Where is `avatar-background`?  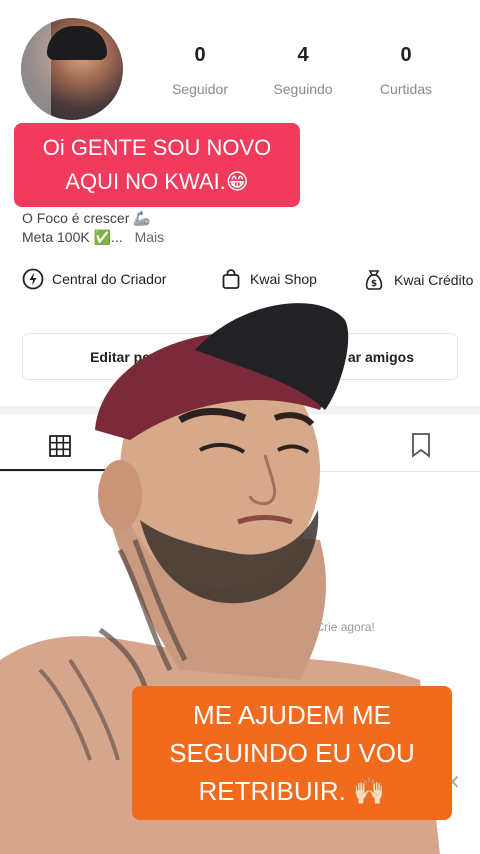
avatar-background is located at coordinates (36, 69).